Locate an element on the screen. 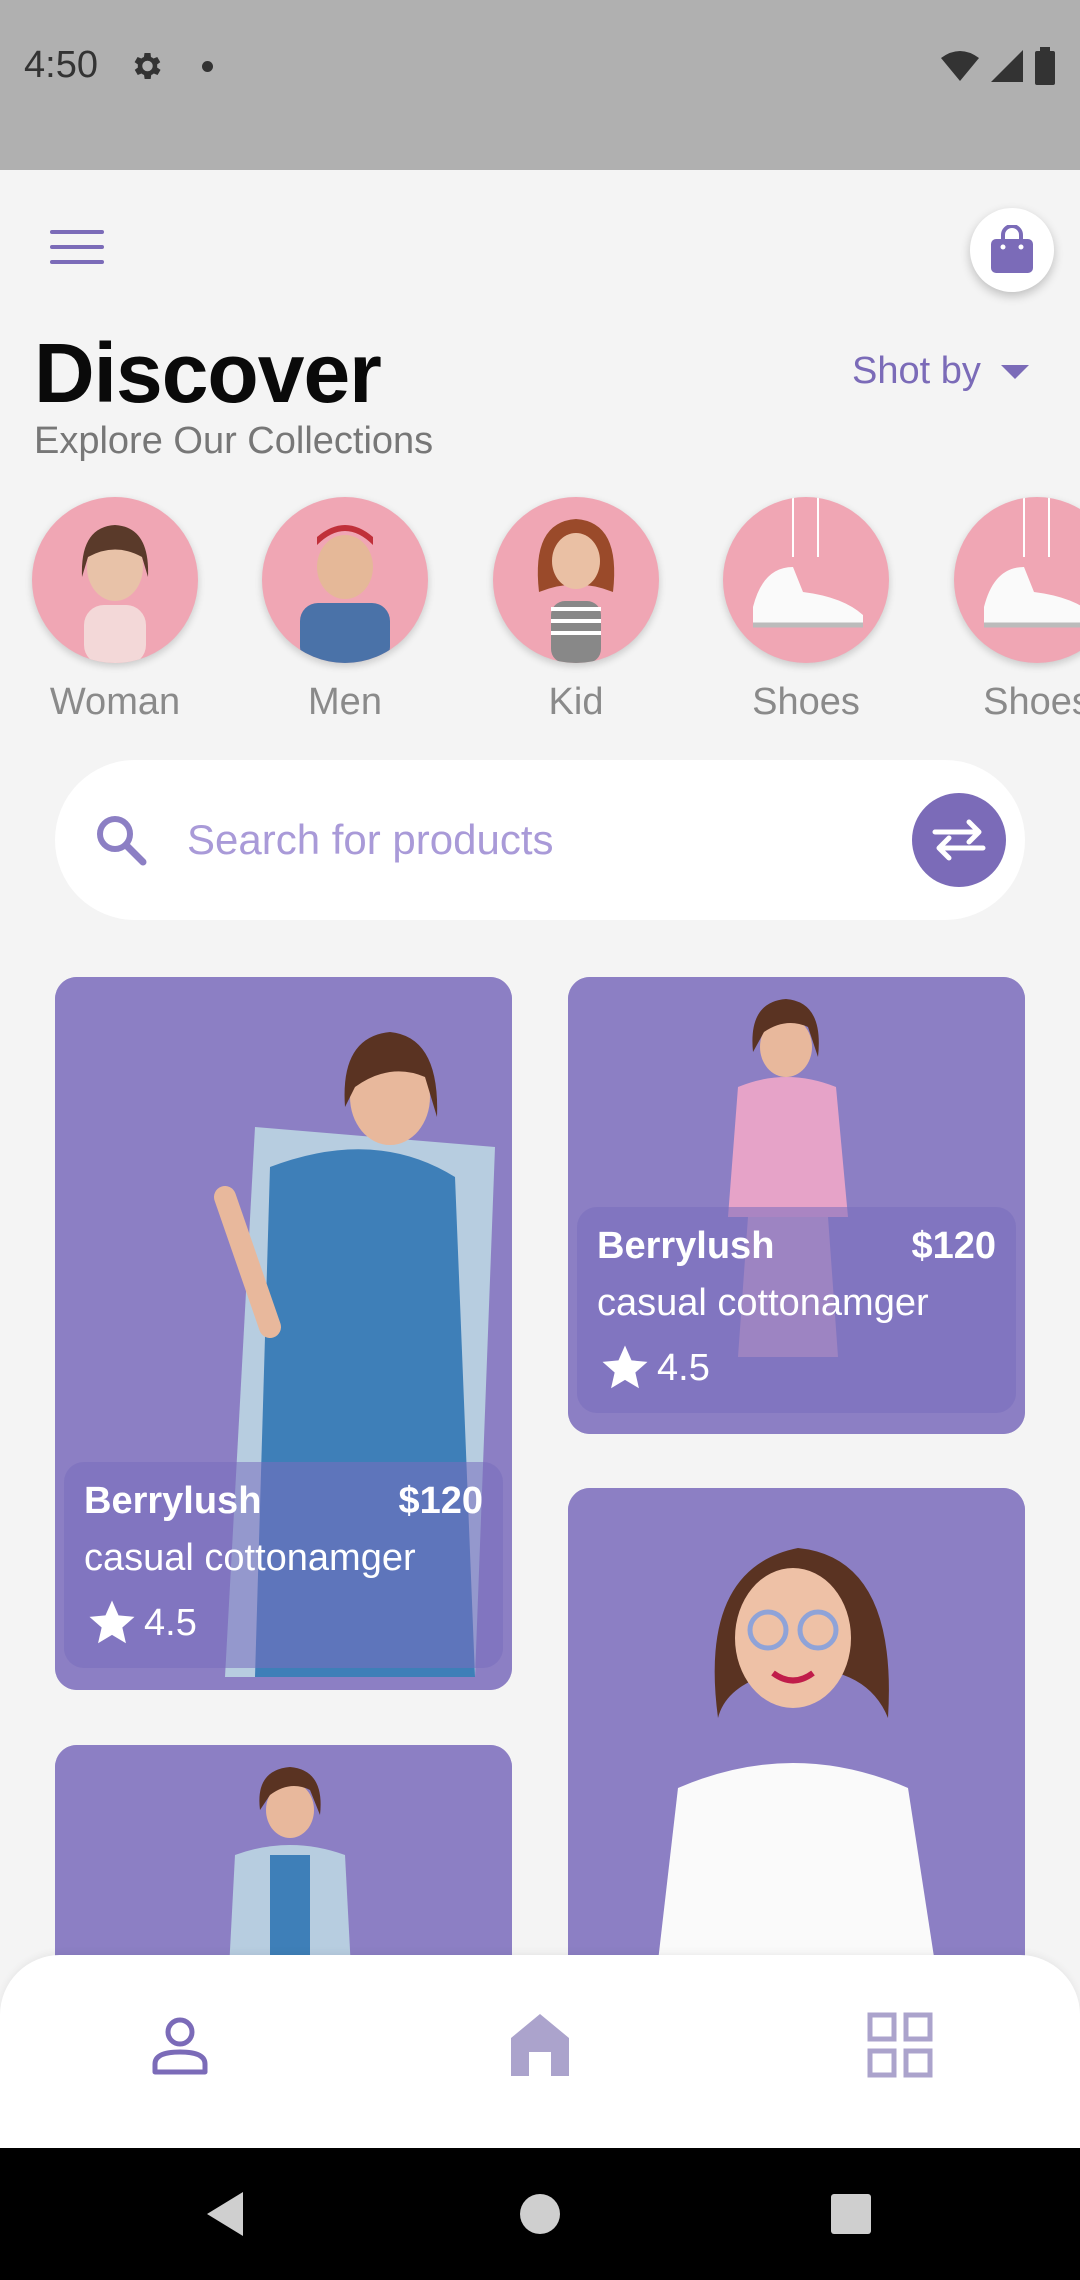 The width and height of the screenshot is (1080, 2280). back-button is located at coordinates (225, 2214).